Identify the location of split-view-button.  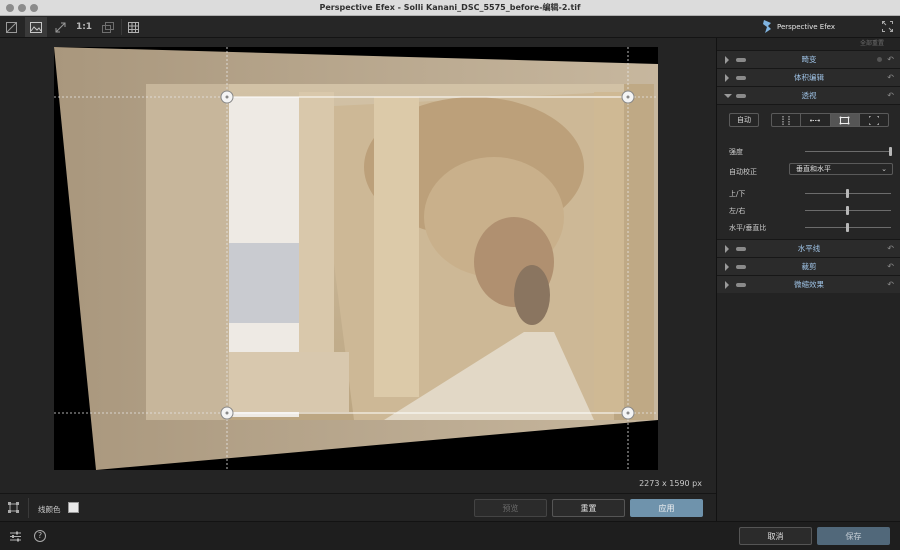
(11, 27).